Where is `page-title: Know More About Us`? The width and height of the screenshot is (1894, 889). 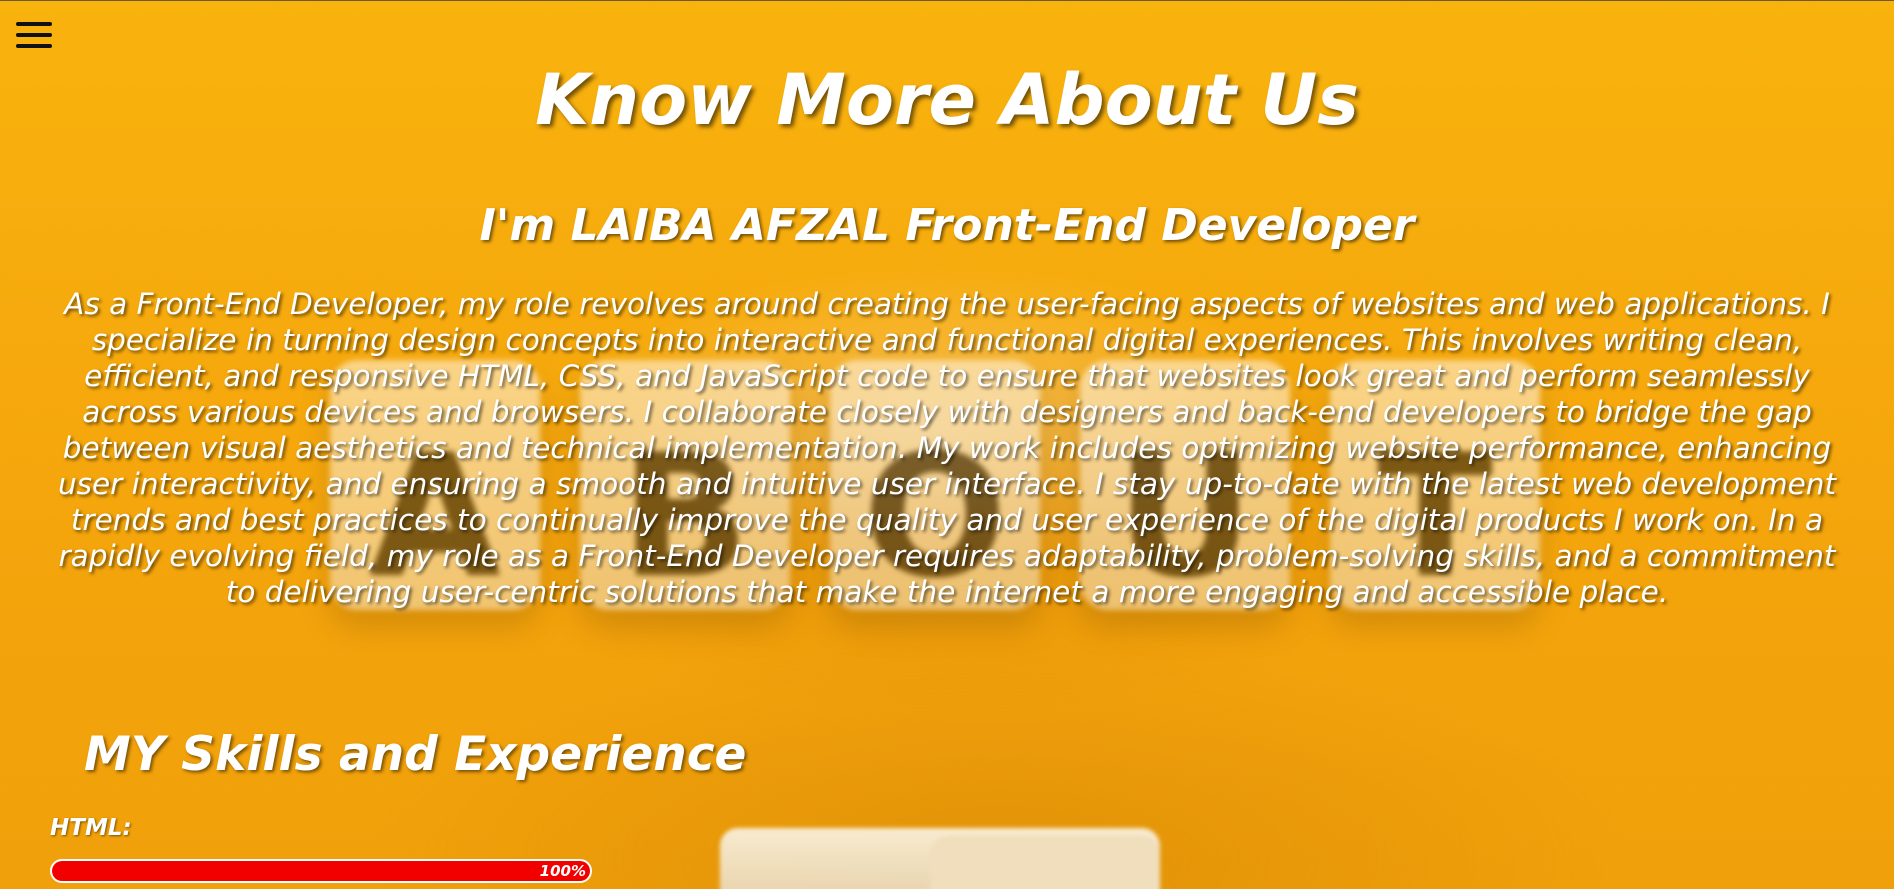 page-title: Know More About Us is located at coordinates (947, 100).